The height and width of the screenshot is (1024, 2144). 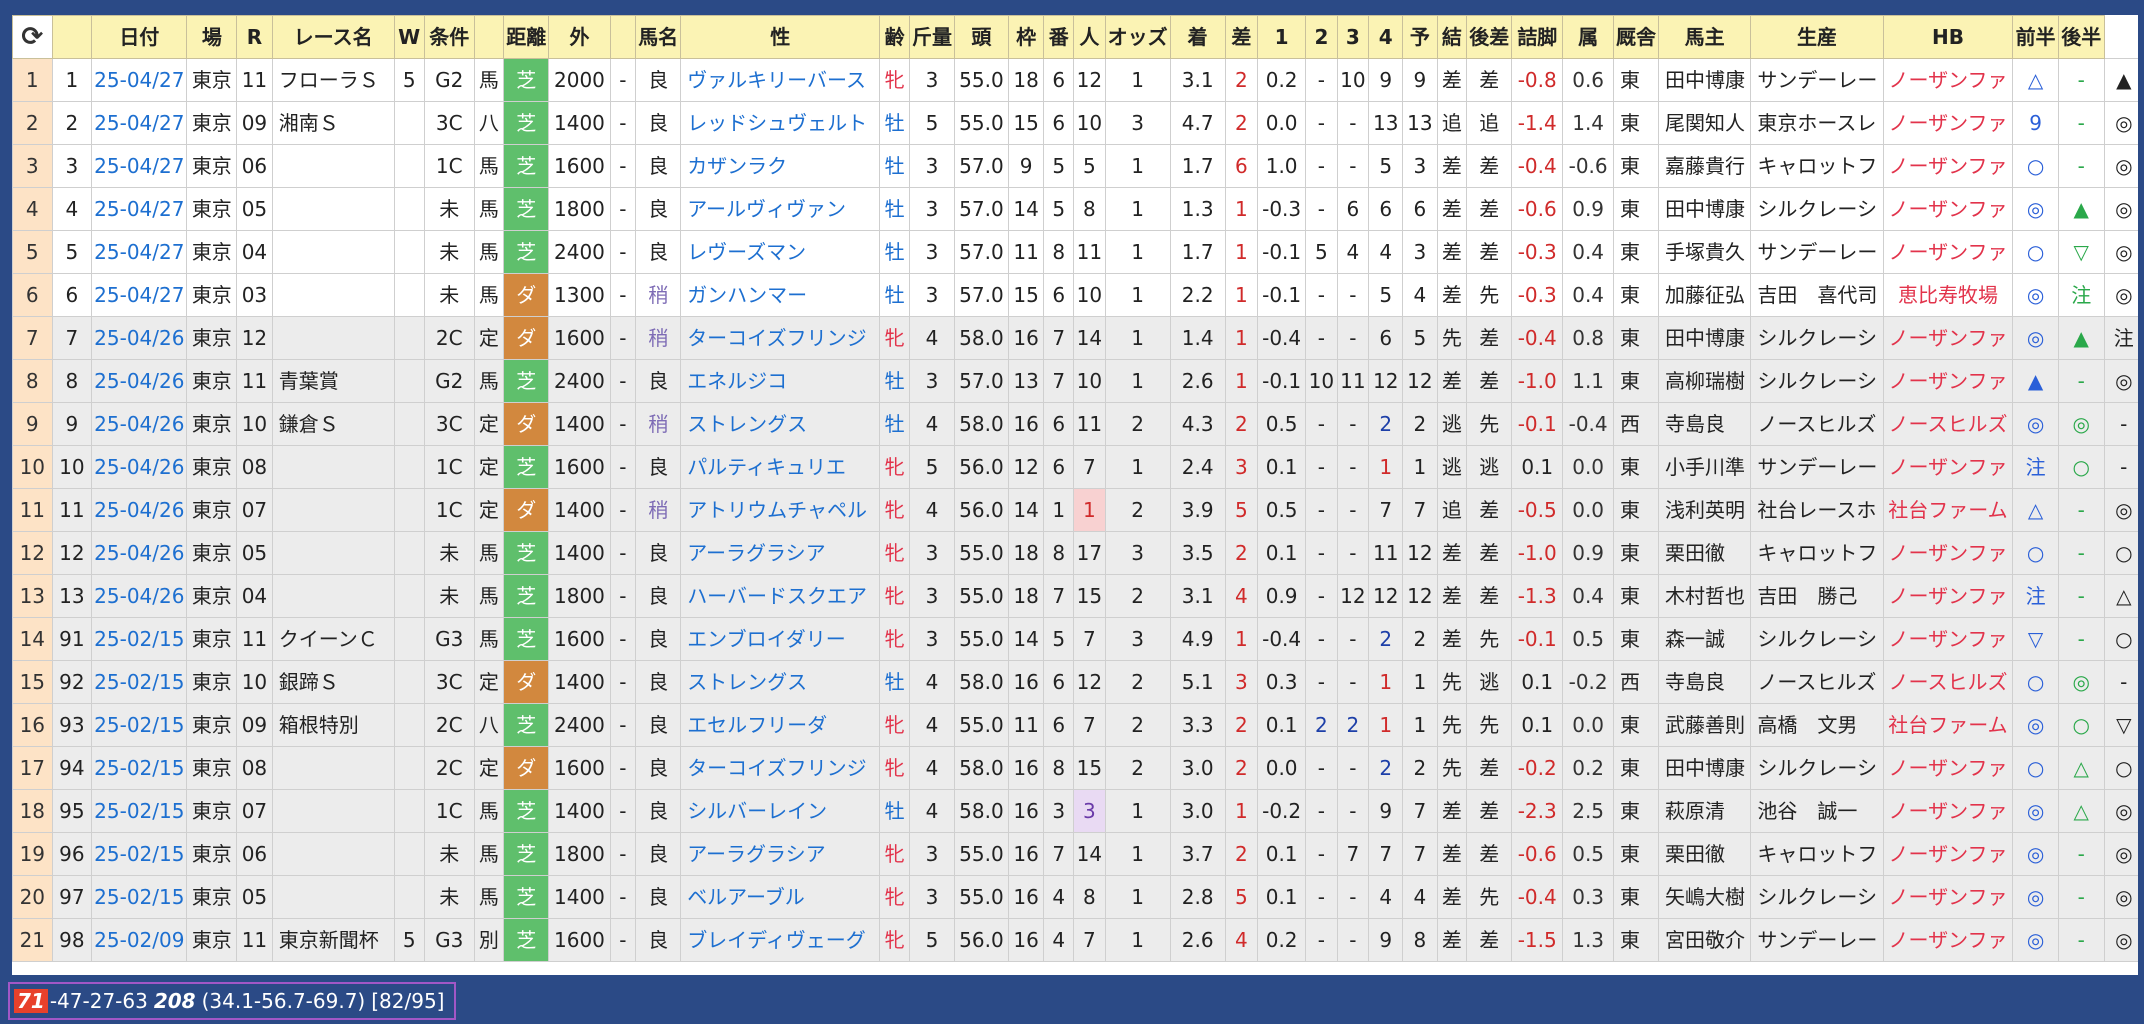 What do you see at coordinates (780, 725) in the screenshot?
I see `cell-horse-name: エセルフリーダ` at bounding box center [780, 725].